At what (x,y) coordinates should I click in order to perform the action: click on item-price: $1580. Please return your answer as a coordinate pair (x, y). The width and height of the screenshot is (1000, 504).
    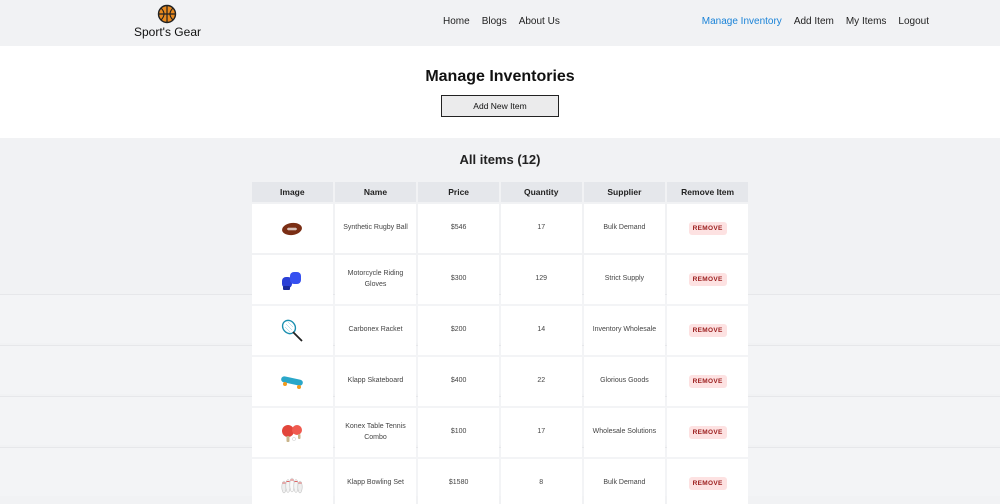
    Looking at the image, I should click on (458, 481).